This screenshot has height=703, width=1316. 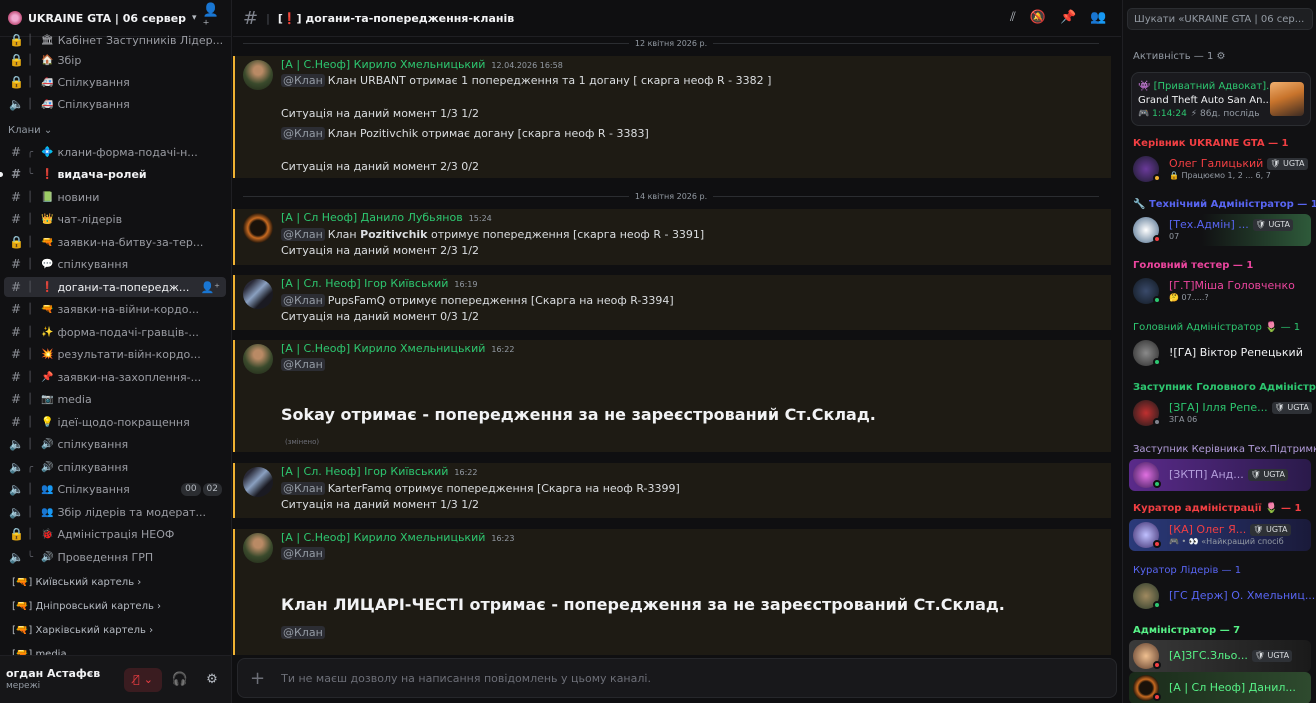 What do you see at coordinates (115, 422) in the screenshot?
I see `channel-item: # │ 💡 ідеї-щодо-покращення` at bounding box center [115, 422].